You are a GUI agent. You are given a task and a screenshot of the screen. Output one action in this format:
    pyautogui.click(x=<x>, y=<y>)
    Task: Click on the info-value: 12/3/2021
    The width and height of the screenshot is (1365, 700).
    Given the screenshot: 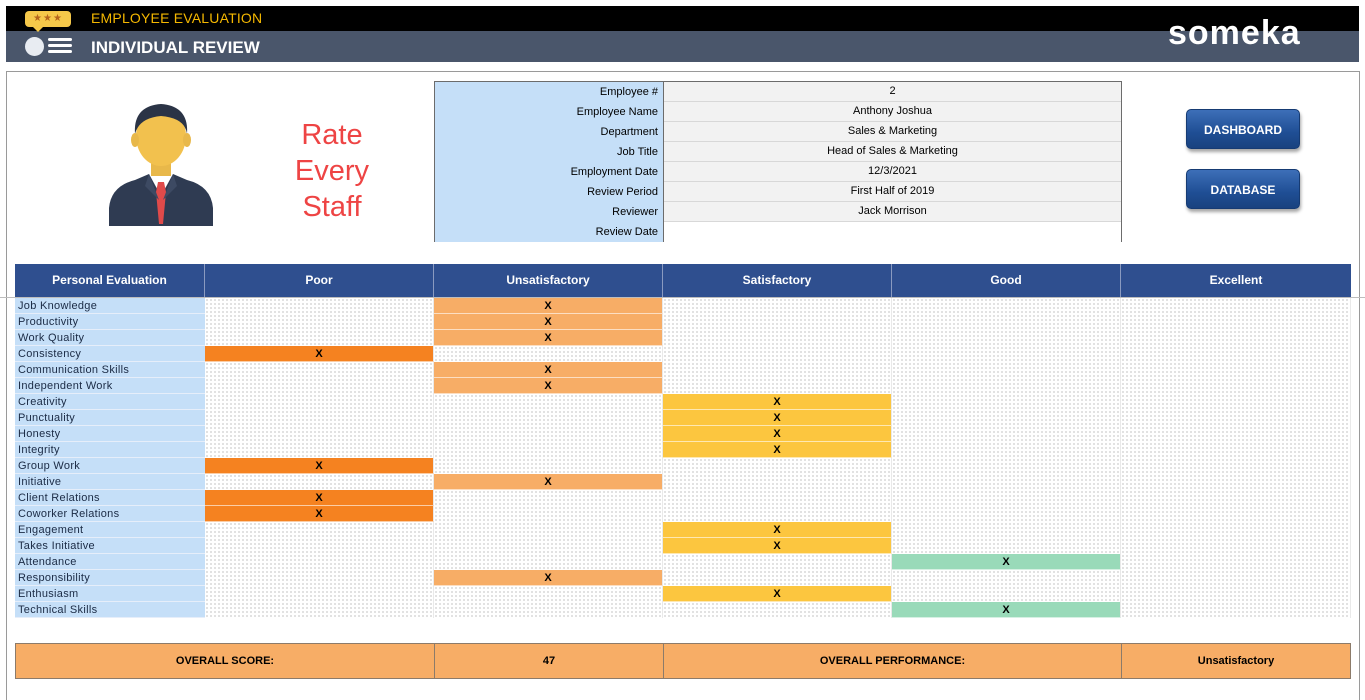 What is the action you would take?
    pyautogui.click(x=892, y=172)
    